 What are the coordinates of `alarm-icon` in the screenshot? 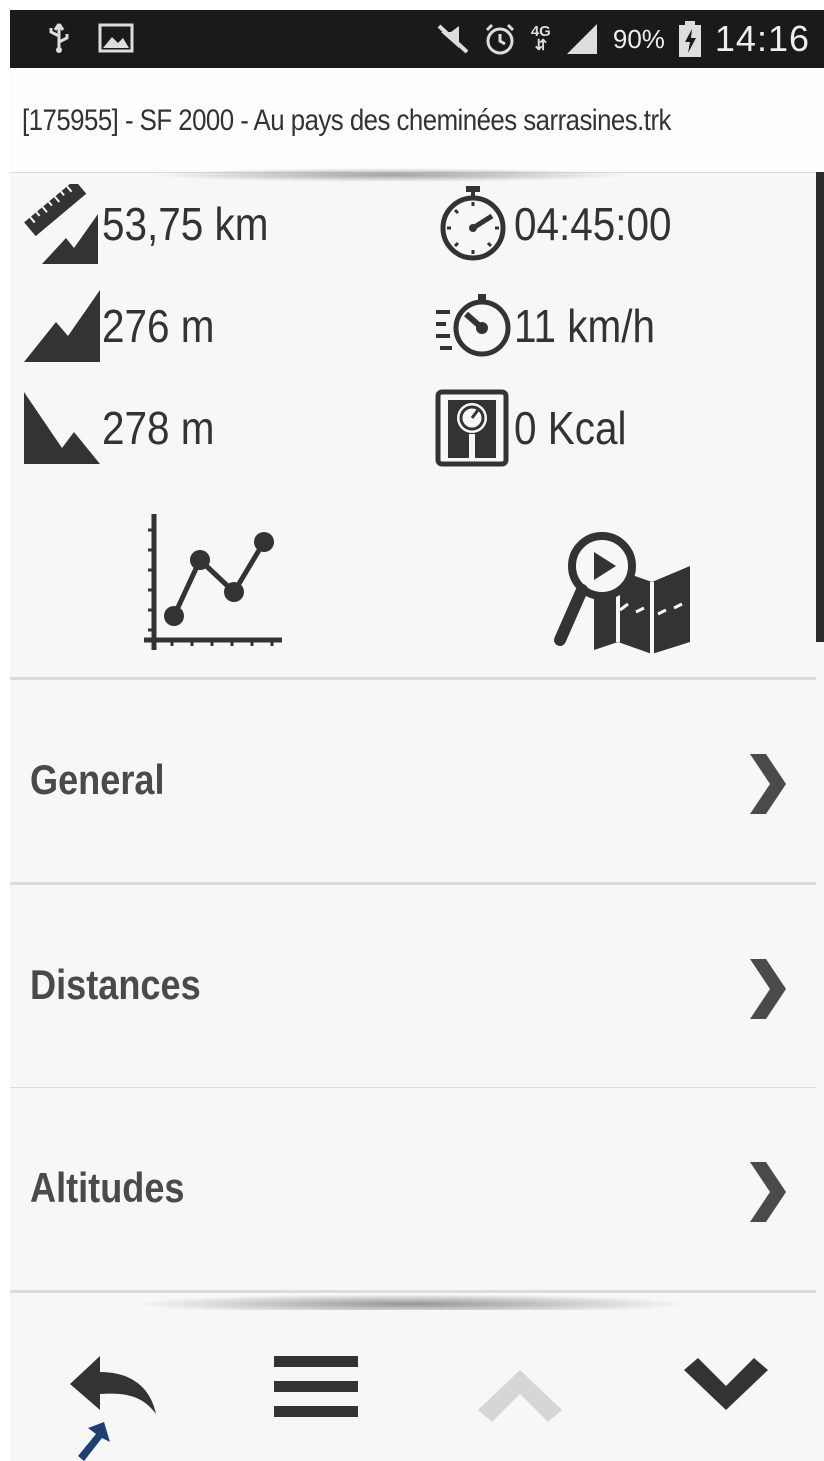 It's located at (499, 39).